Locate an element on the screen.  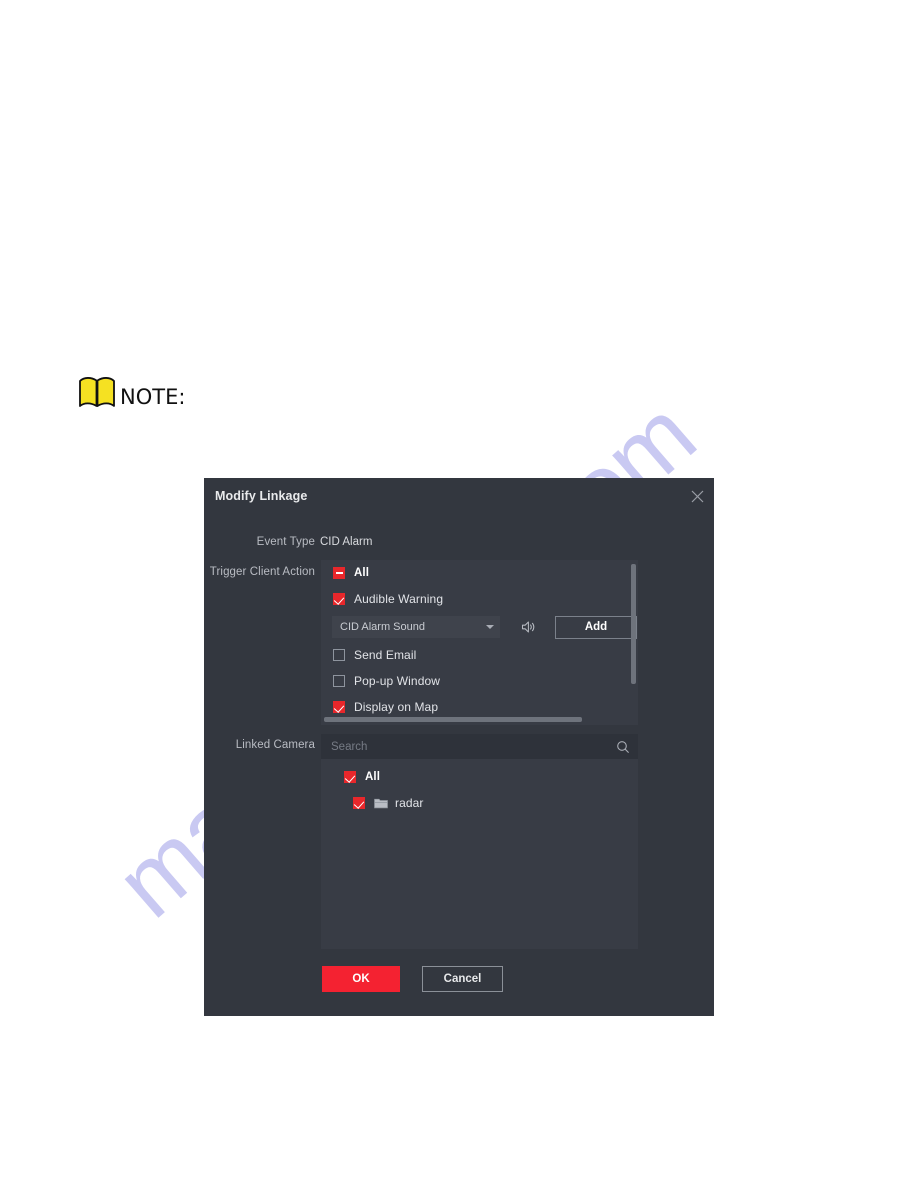
checkbox-camera-radar is located at coordinates (359, 803).